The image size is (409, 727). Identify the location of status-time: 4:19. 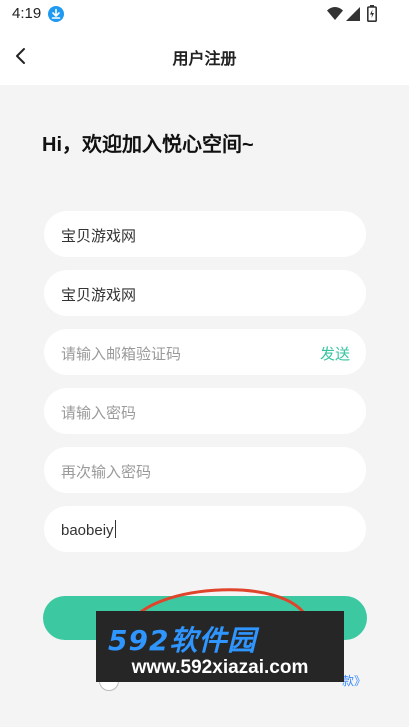
(27, 13).